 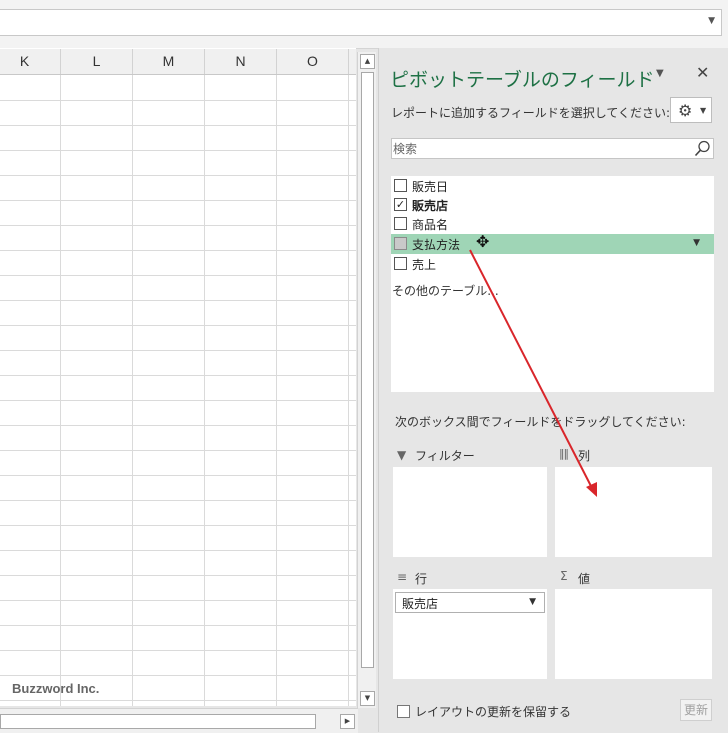 What do you see at coordinates (420, 604) in the screenshot?
I see `rows-field-label: 販売店` at bounding box center [420, 604].